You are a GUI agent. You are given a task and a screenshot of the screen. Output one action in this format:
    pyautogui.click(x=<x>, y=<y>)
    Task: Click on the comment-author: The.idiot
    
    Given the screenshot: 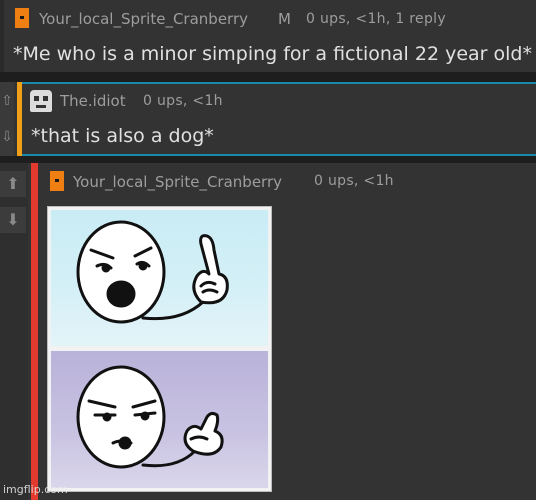 What is the action you would take?
    pyautogui.click(x=93, y=101)
    